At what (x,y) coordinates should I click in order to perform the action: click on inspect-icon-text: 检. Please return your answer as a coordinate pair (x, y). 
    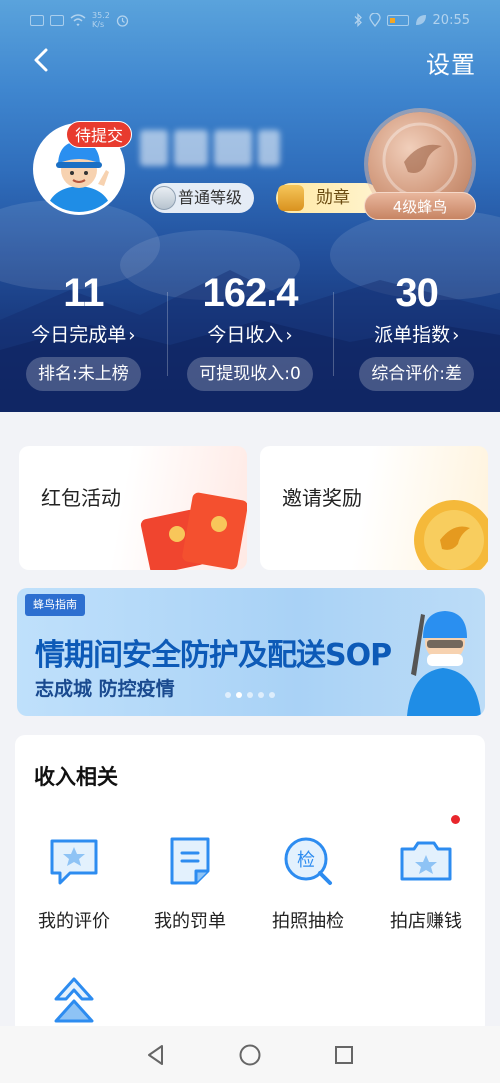
    Looking at the image, I should click on (306, 860).